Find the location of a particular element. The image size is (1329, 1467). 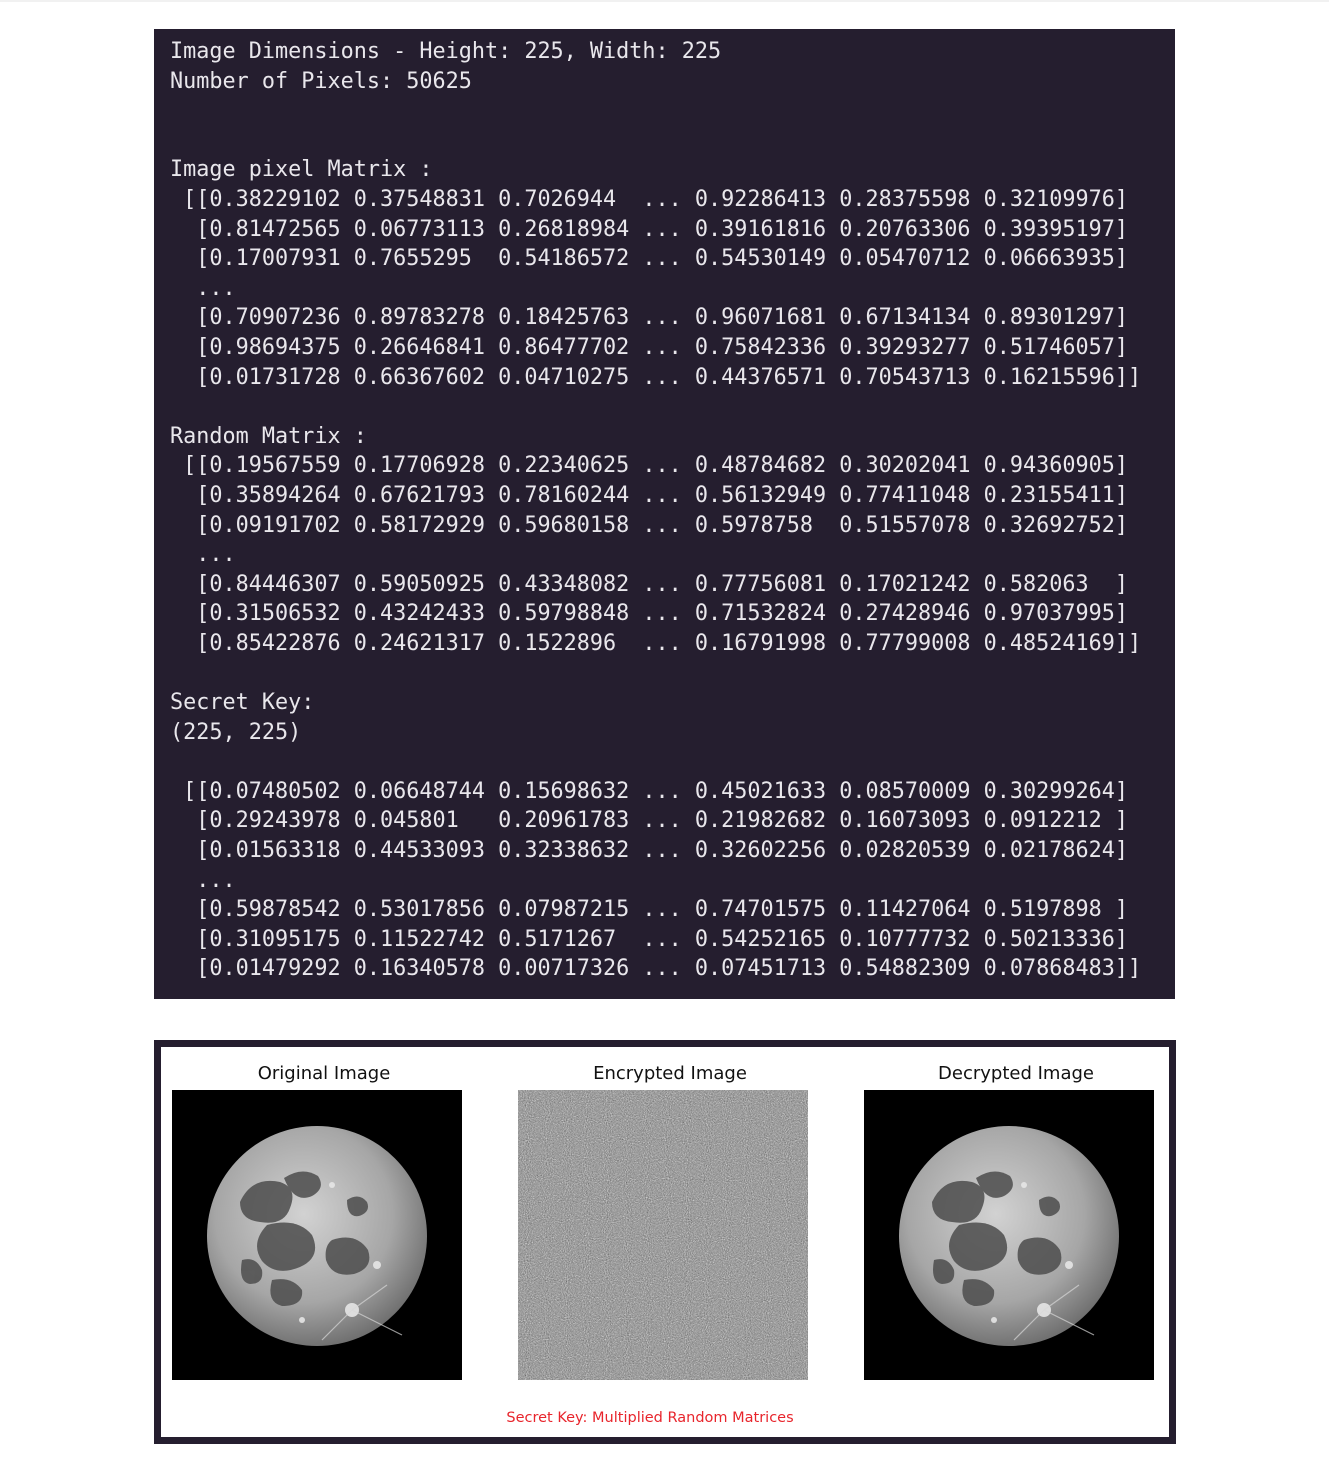

image-matrix-title: Image pixel Matrix : is located at coordinates (301, 170).